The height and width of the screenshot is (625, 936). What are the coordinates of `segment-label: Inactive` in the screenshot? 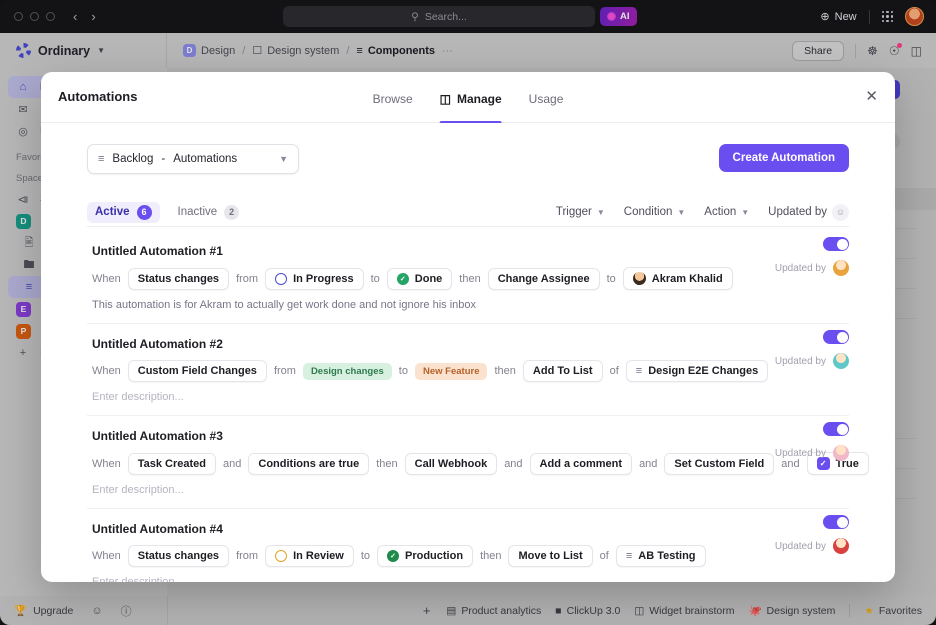 It's located at (197, 212).